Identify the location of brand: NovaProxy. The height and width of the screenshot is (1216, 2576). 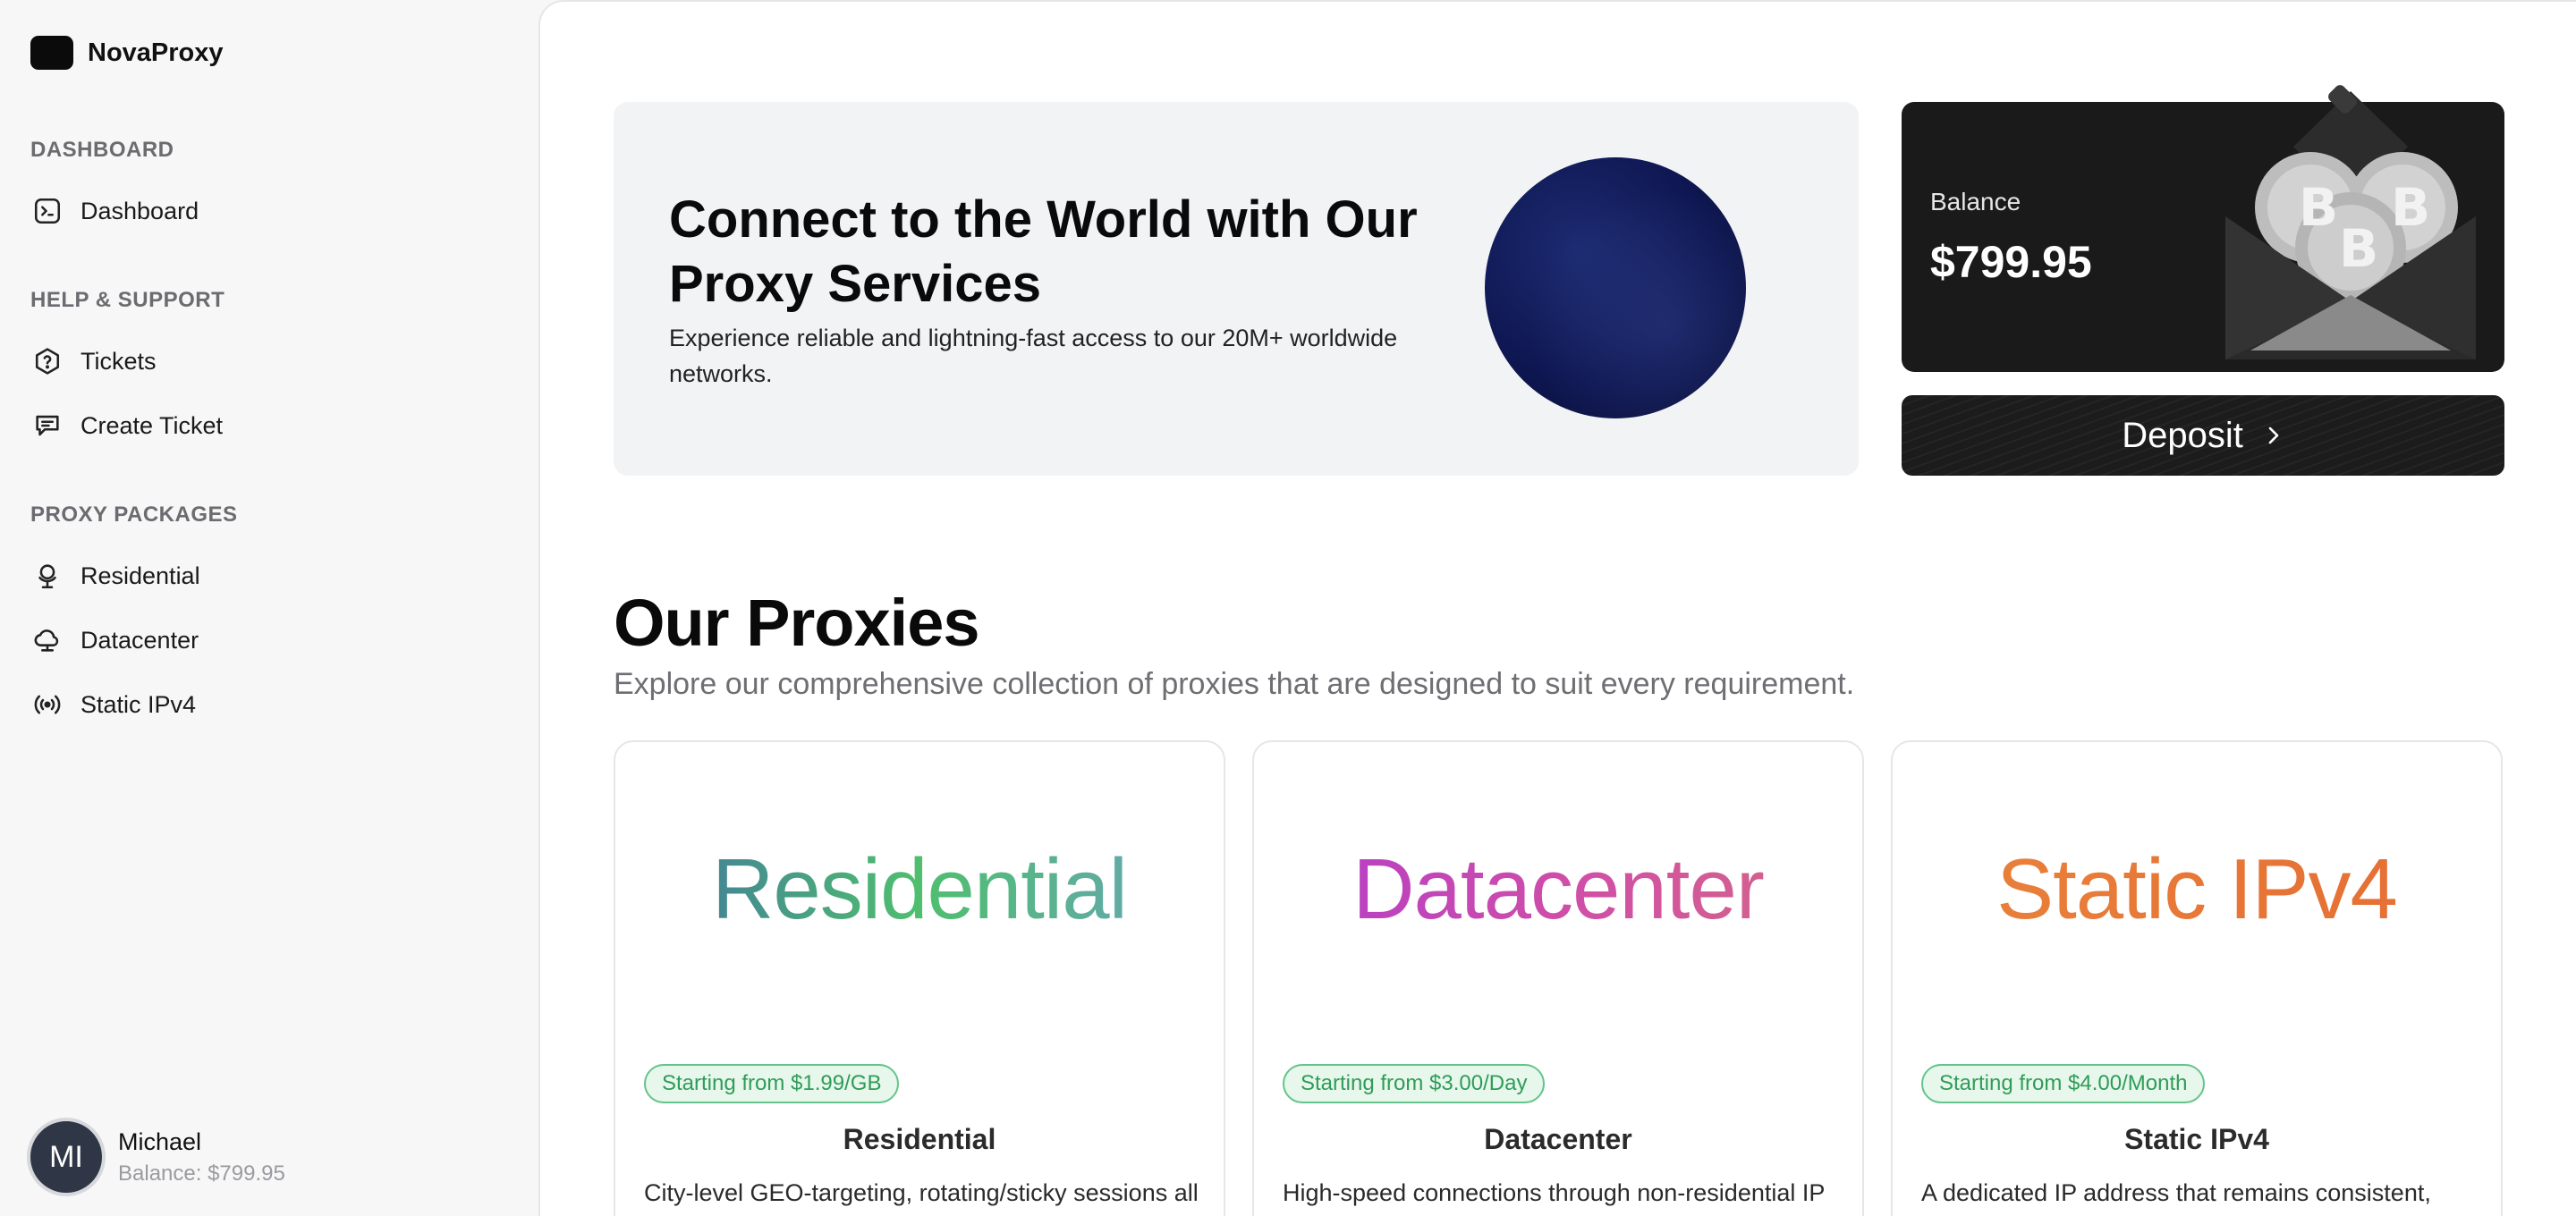
(127, 53).